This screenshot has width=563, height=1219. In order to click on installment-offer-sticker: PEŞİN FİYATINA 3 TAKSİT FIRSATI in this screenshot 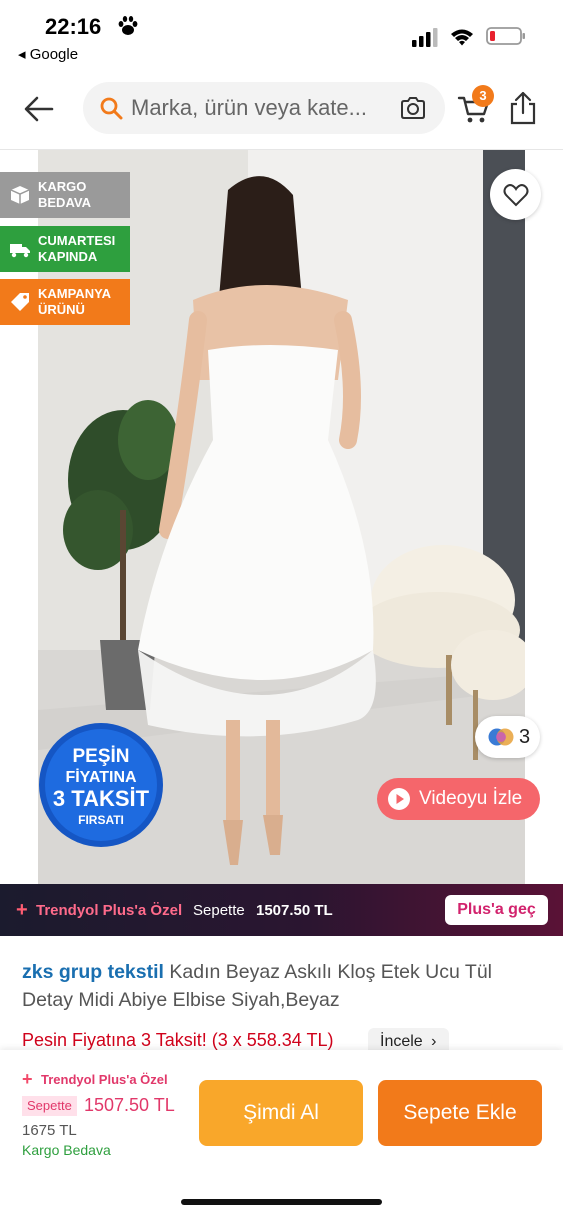, I will do `click(101, 785)`.